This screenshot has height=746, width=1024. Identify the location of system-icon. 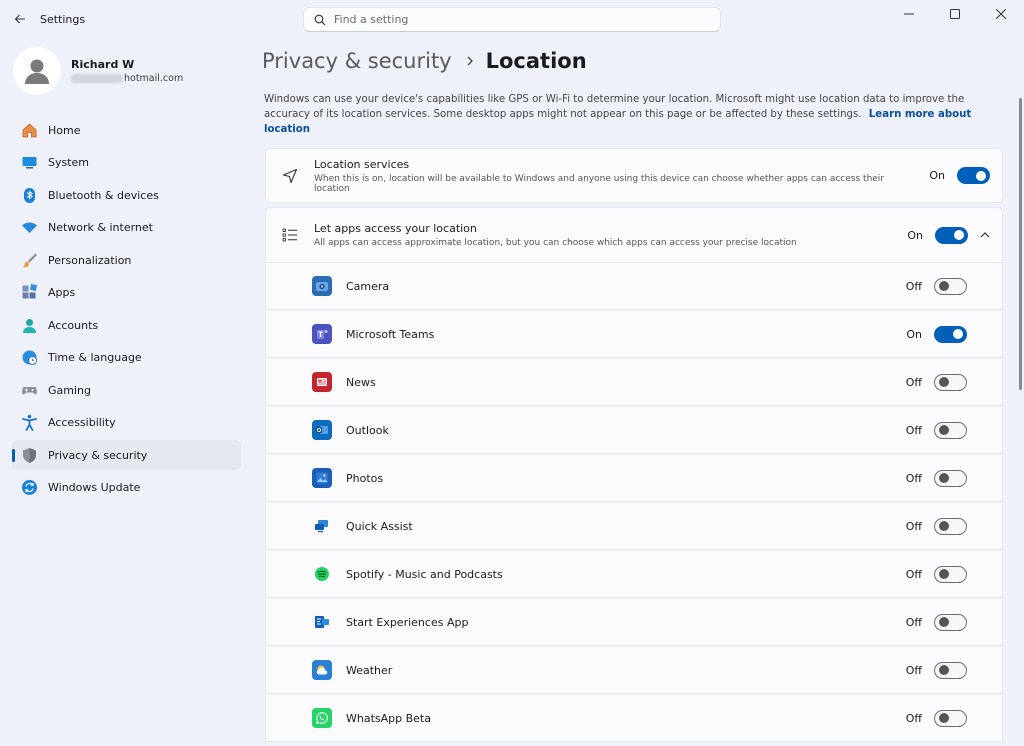
(29, 163).